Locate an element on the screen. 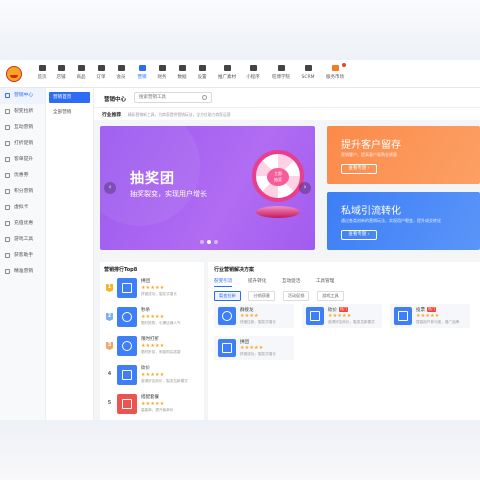 Image resolution: width=480 pixels, height=480 pixels. store-icon is located at coordinates (61, 68).